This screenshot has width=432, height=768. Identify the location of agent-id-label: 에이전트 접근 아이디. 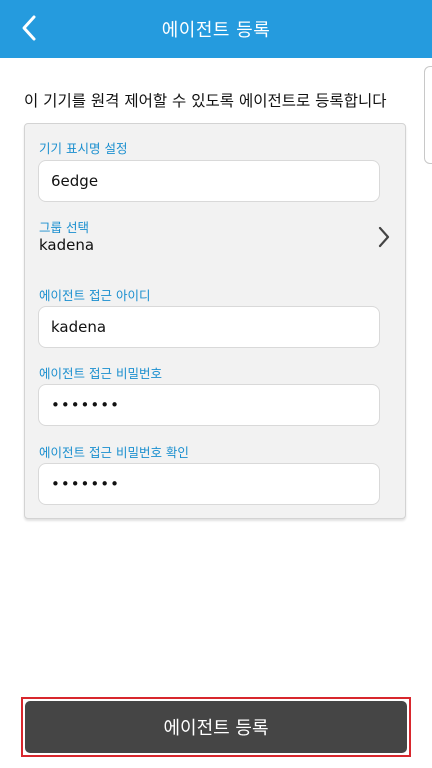
(95, 295).